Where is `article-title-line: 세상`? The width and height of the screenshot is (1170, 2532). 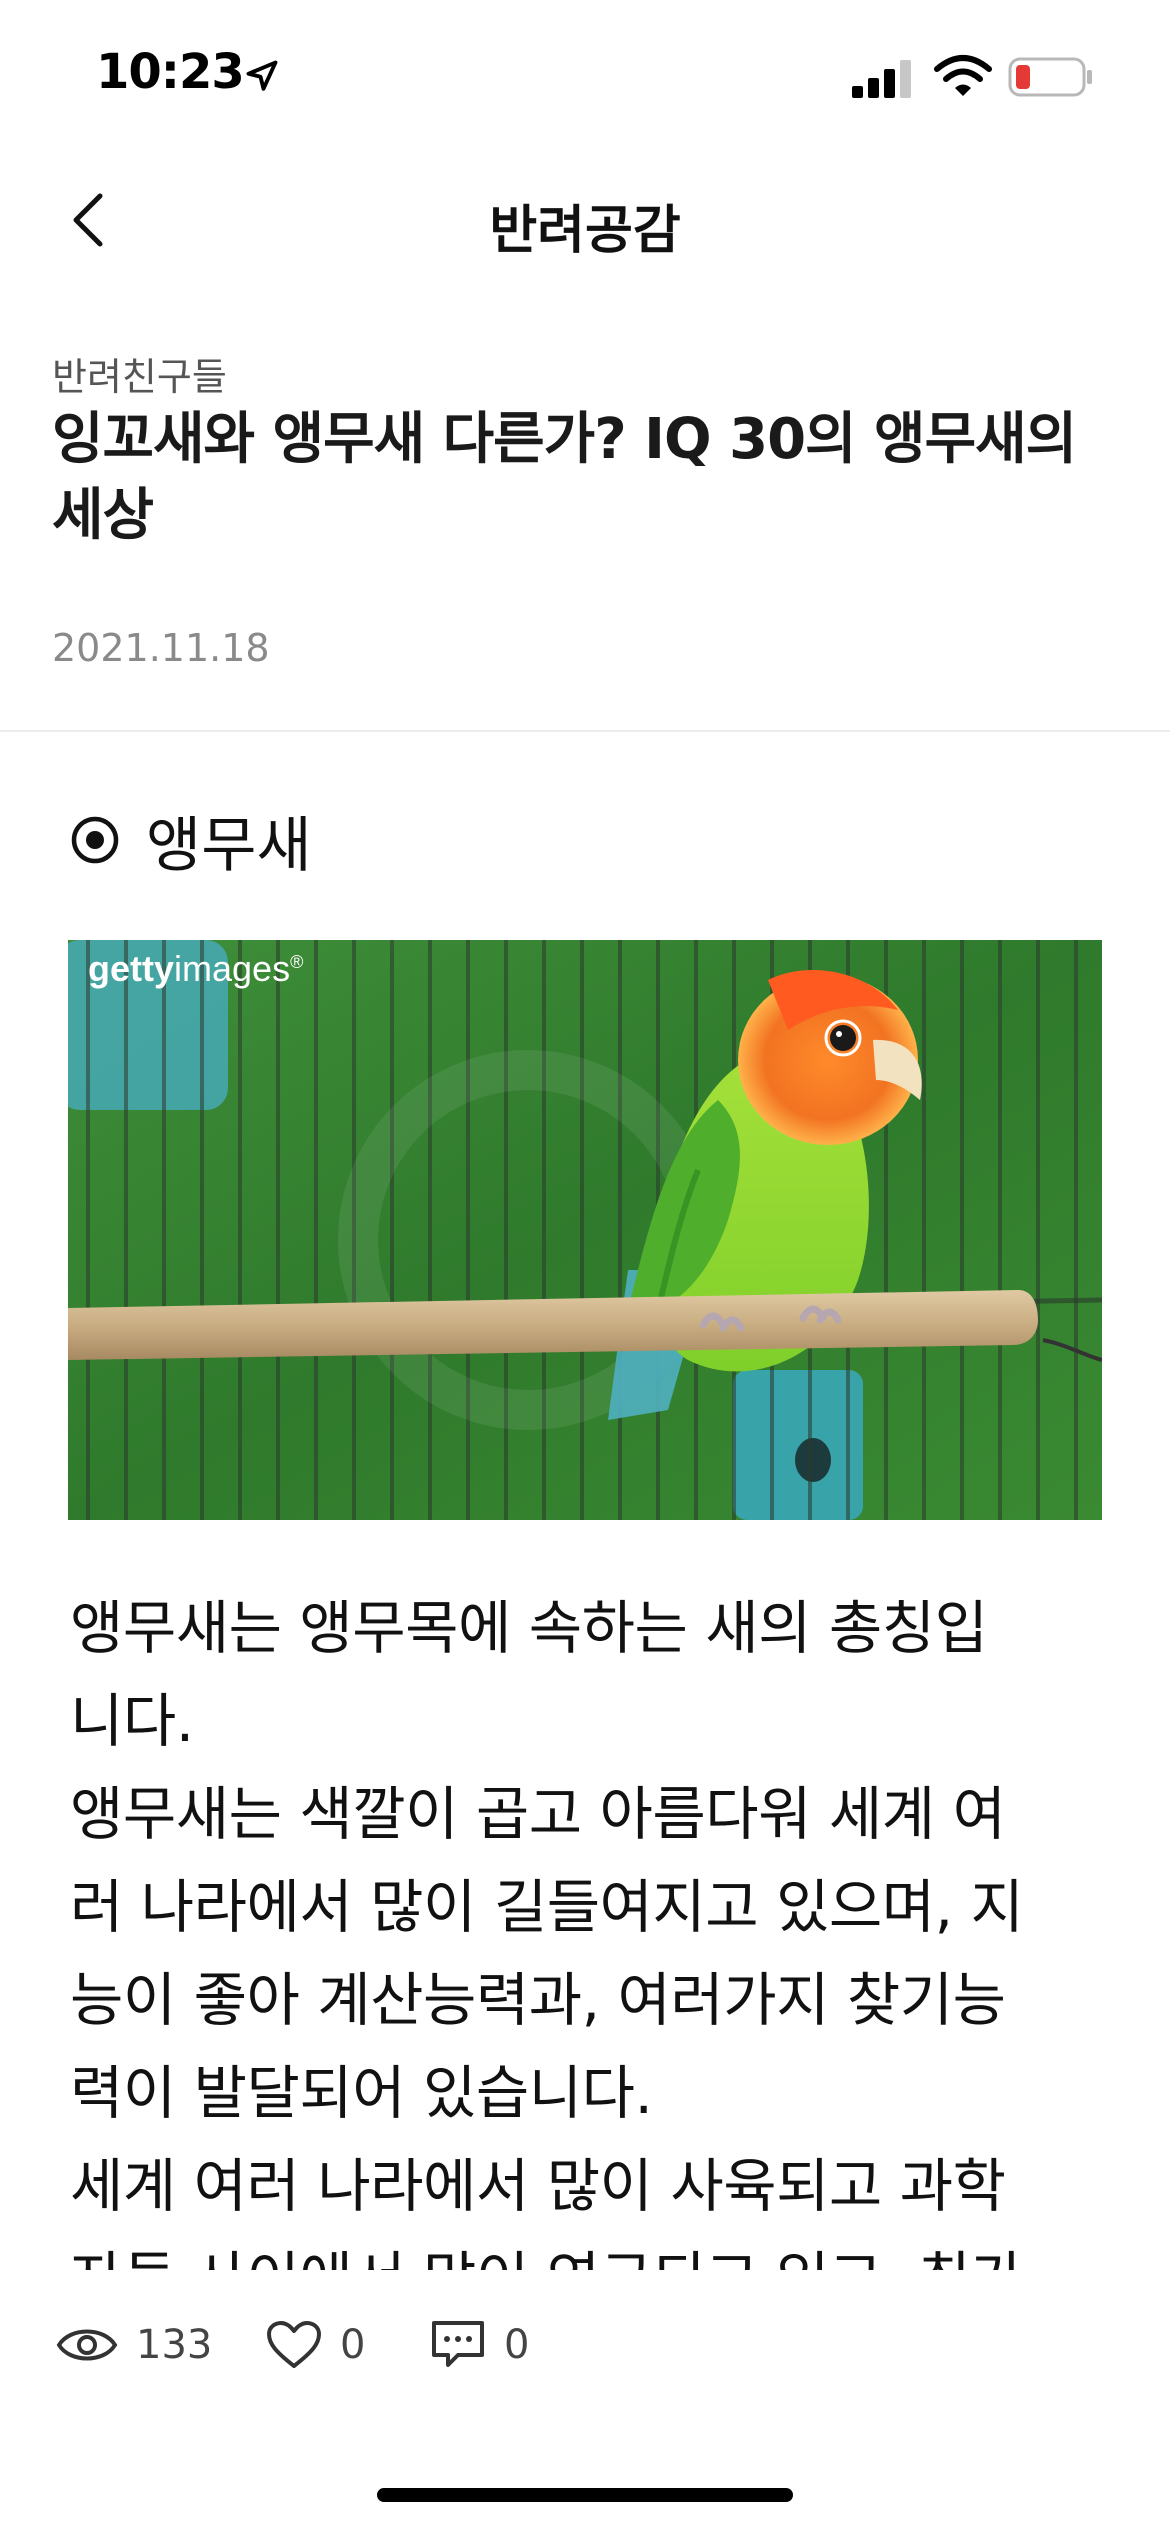 article-title-line: 세상 is located at coordinates (103, 515).